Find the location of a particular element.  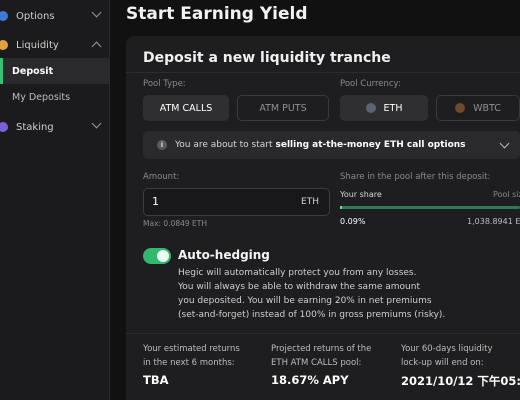

amount-value: 1 is located at coordinates (155, 201).